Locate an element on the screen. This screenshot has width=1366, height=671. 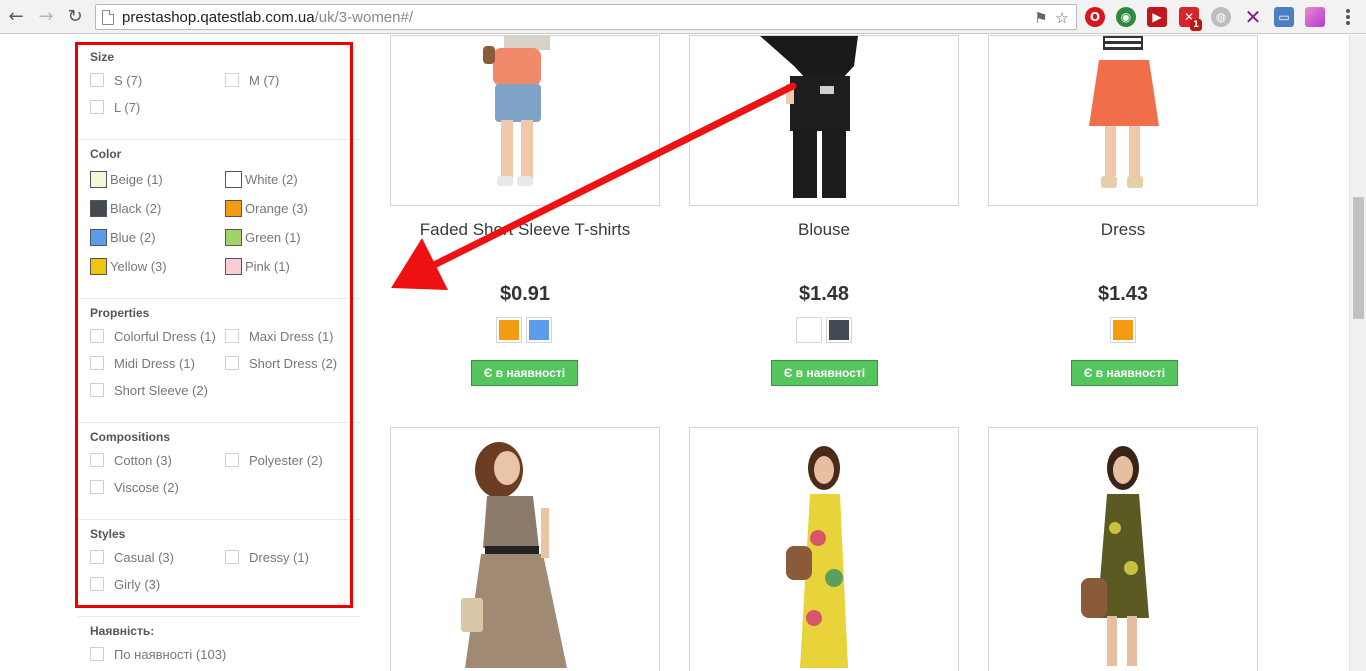
annotation-arrow-shaft is located at coordinates (614, 175).